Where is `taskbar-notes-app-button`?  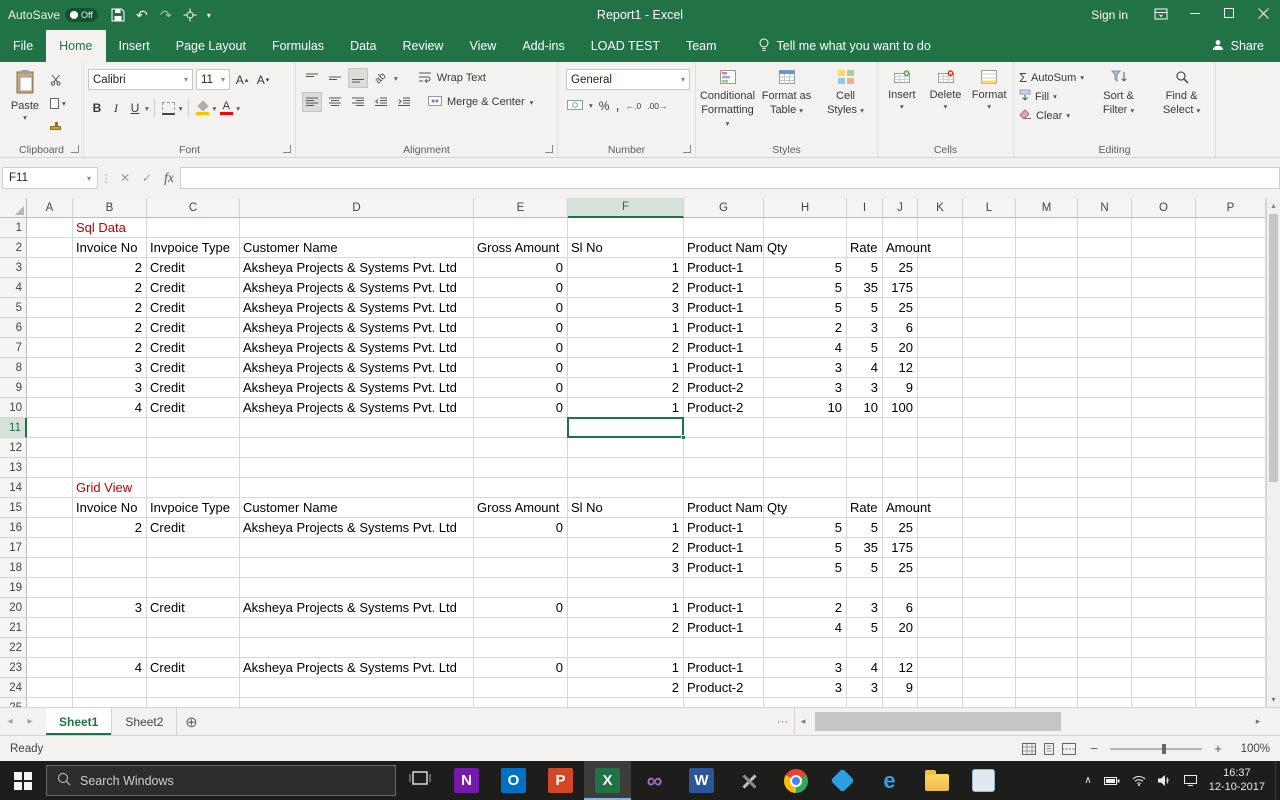
taskbar-notes-app-button is located at coordinates (983, 780).